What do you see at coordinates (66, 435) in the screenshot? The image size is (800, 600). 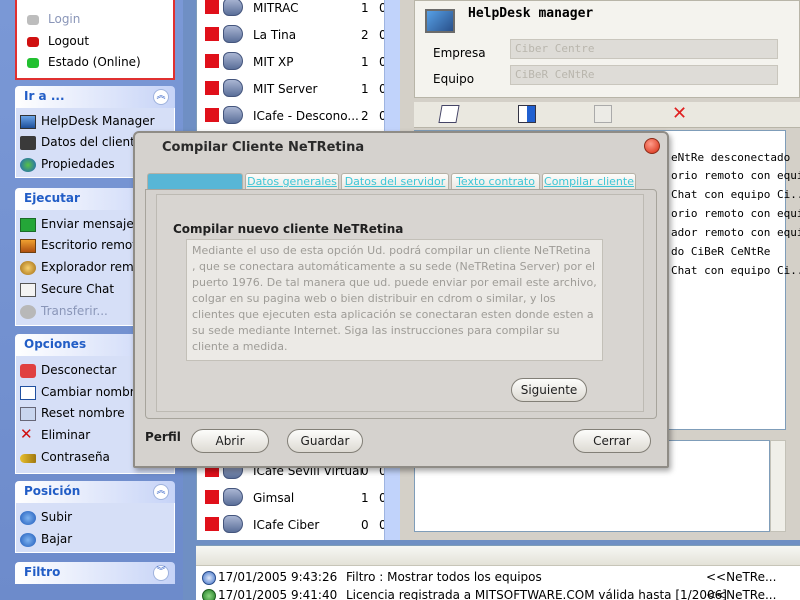 I see `eliminar-label: Eliminar` at bounding box center [66, 435].